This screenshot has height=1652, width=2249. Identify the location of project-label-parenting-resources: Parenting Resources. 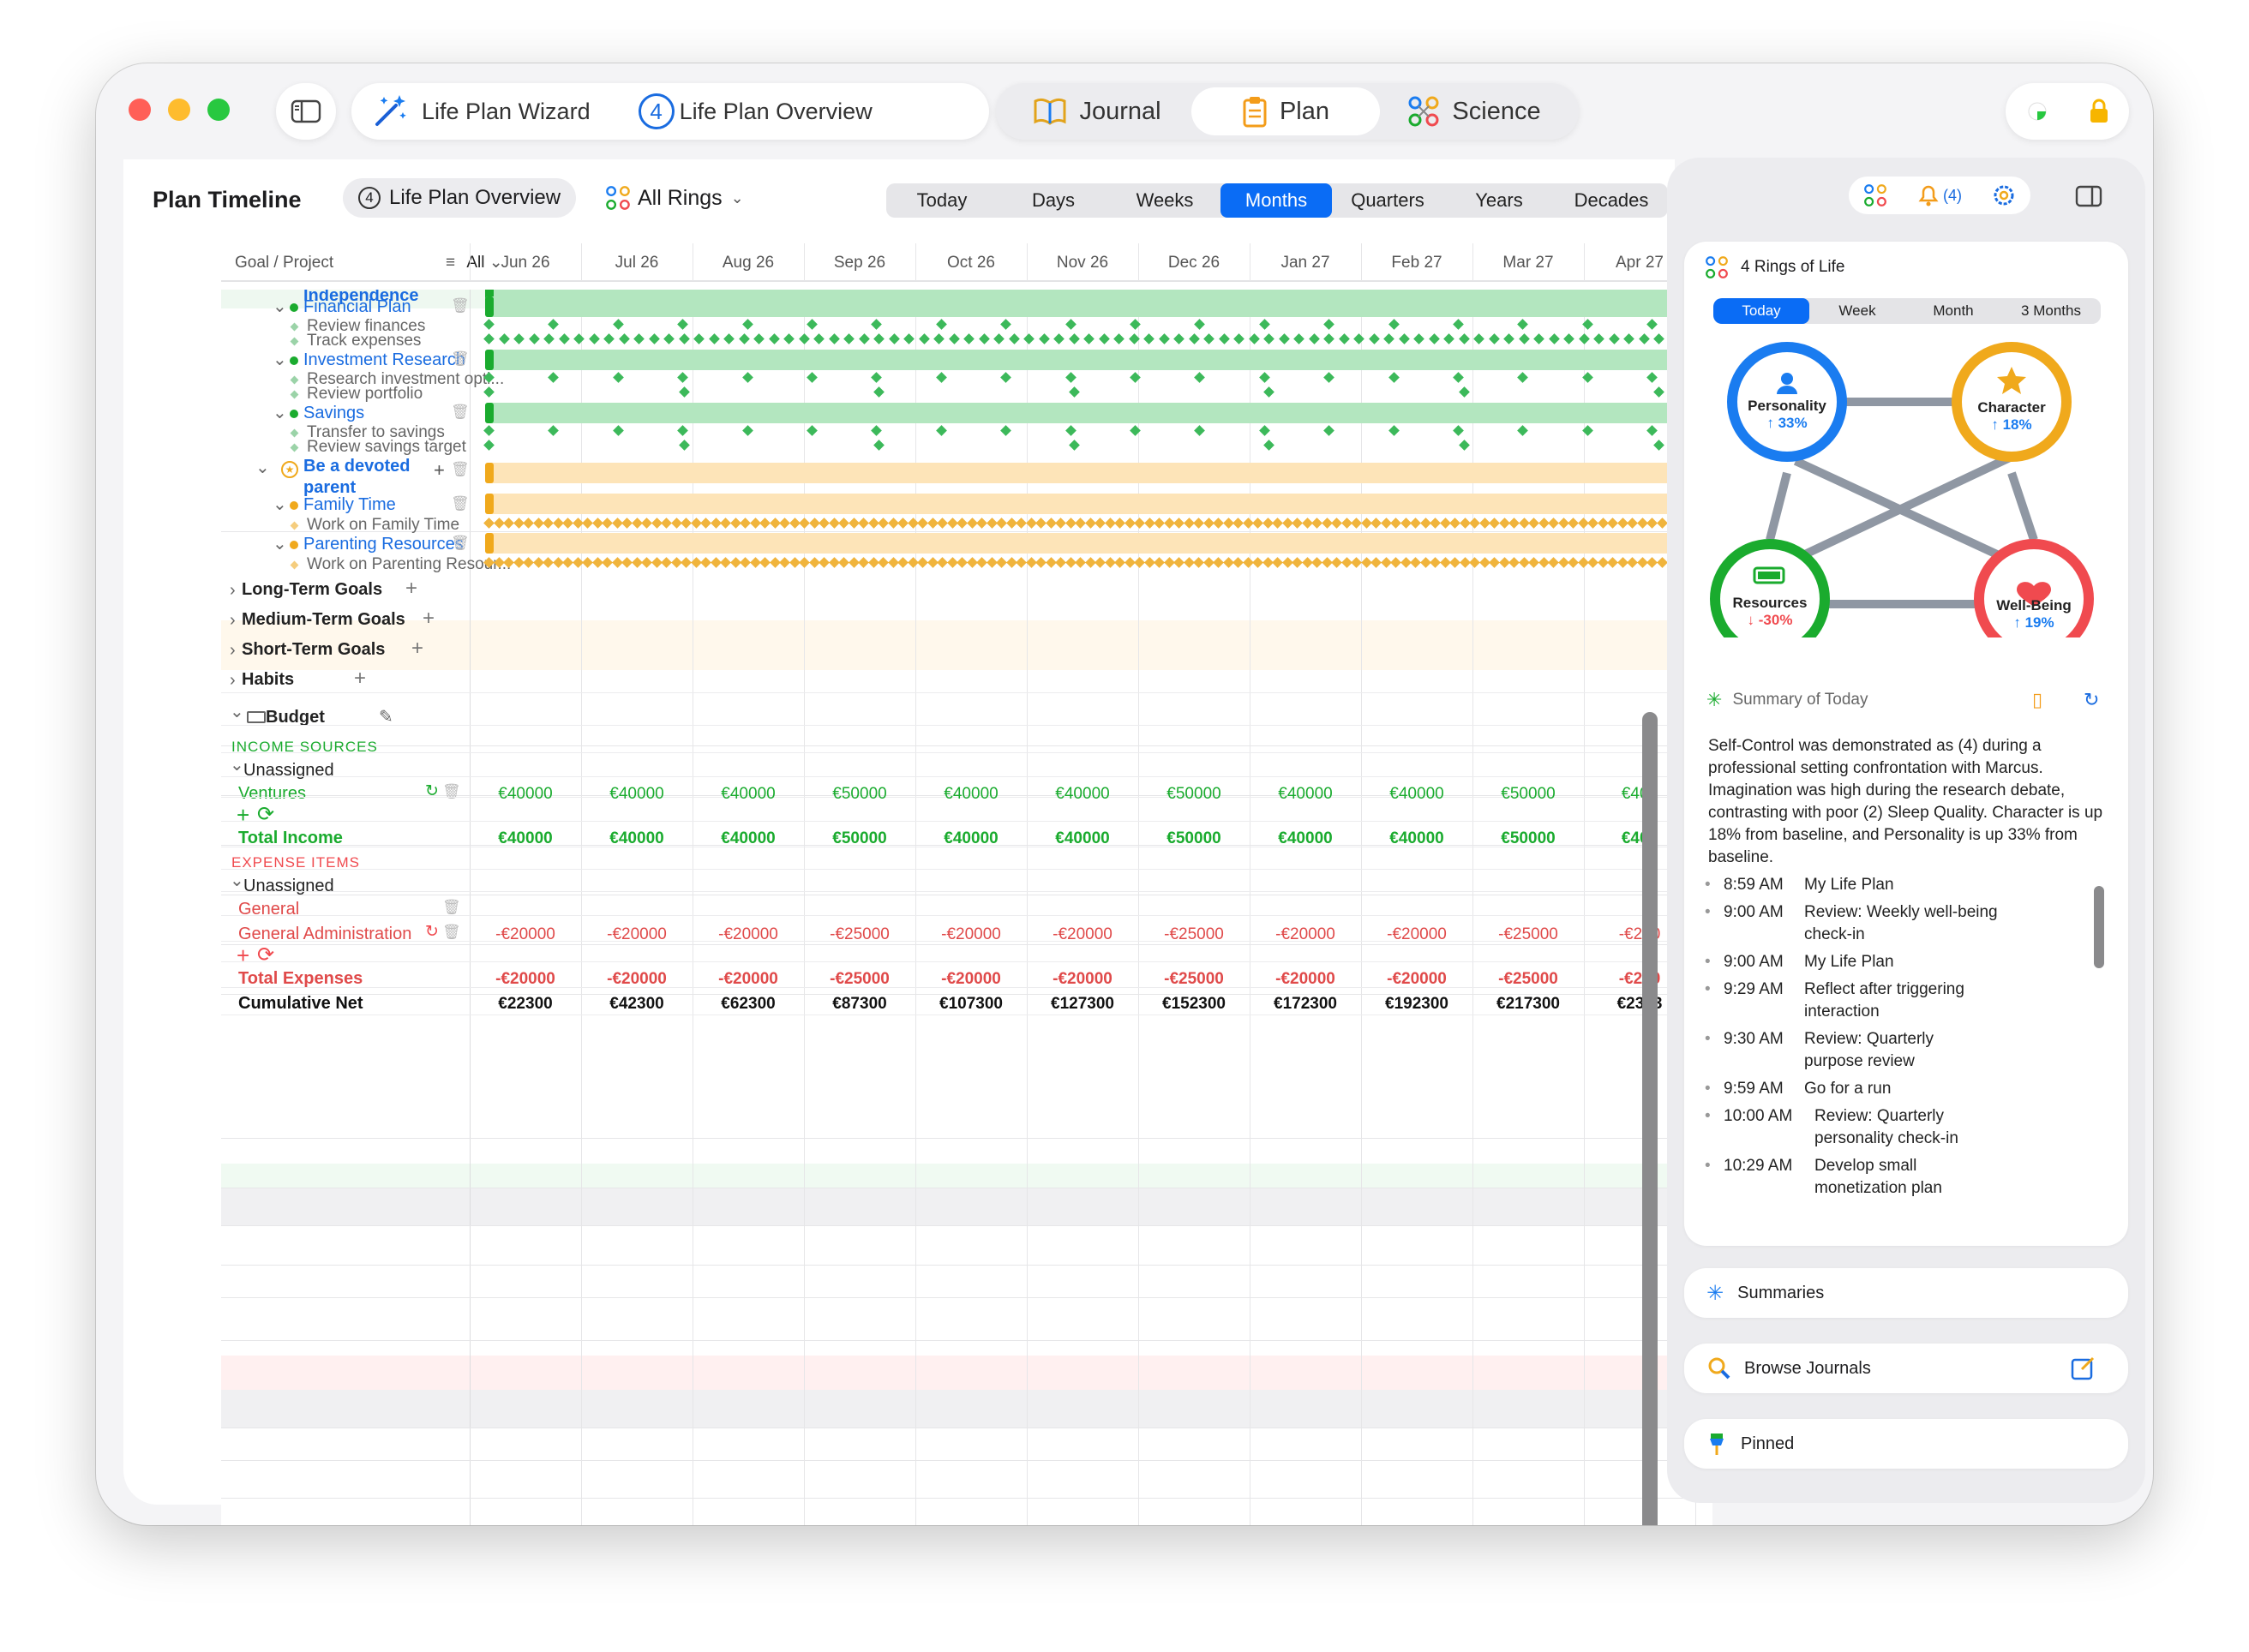
(383, 544).